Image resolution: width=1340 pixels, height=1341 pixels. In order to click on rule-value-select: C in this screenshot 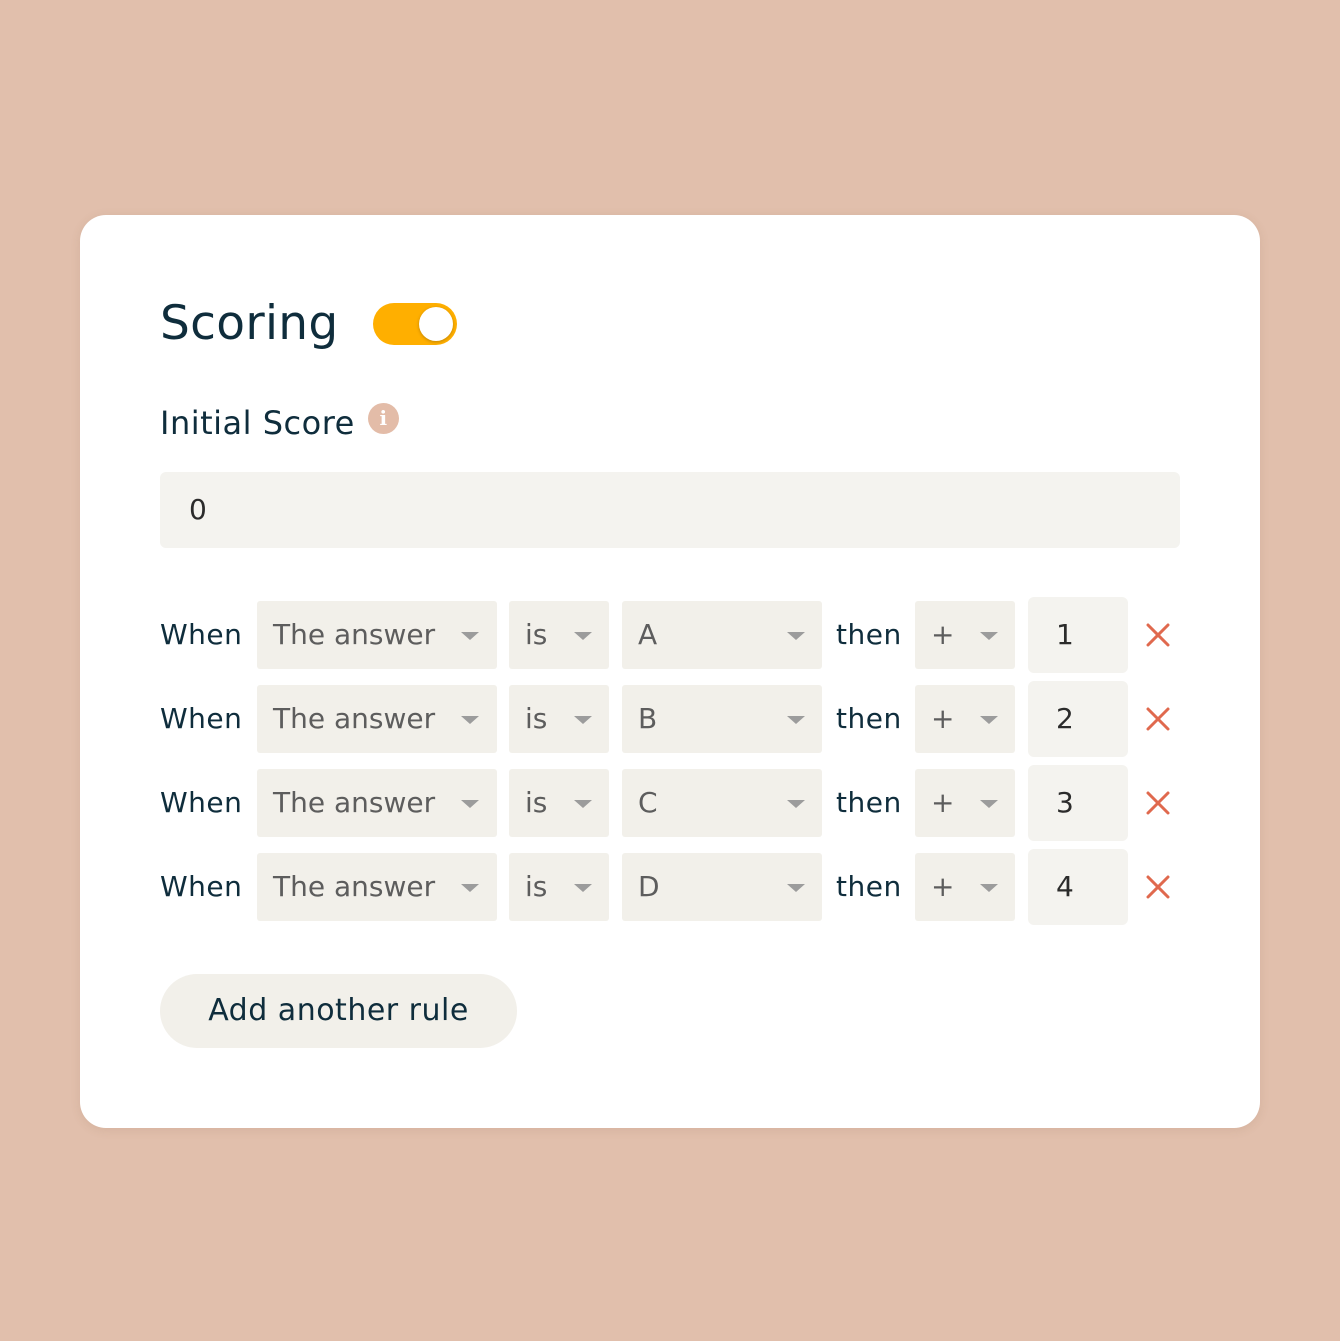, I will do `click(722, 803)`.